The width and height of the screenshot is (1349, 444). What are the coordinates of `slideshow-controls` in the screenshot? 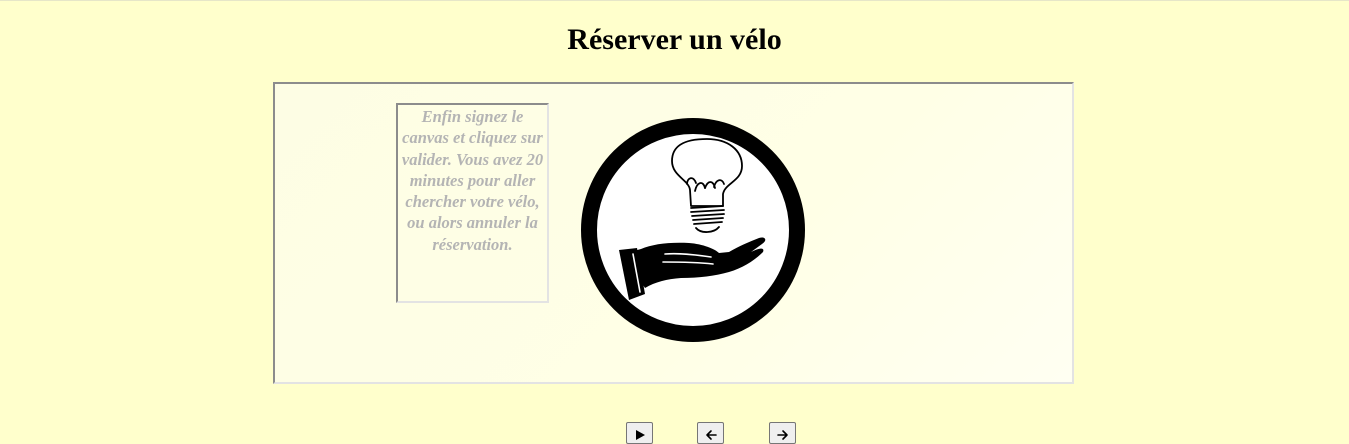 It's located at (674, 433).